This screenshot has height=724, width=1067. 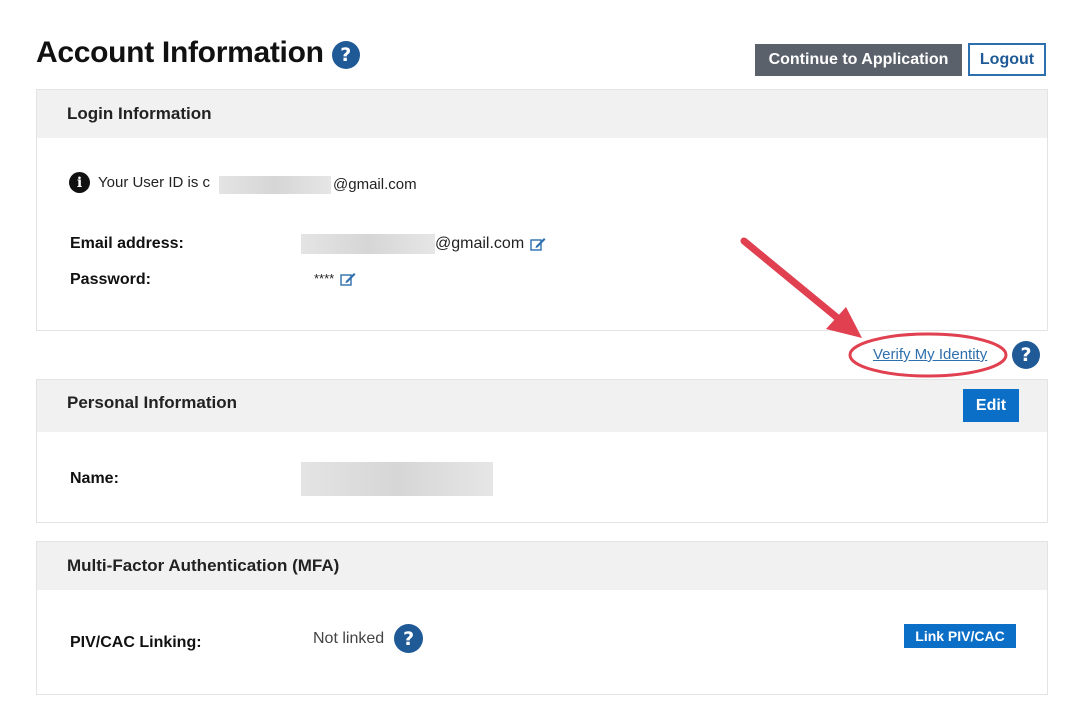 What do you see at coordinates (542, 406) in the screenshot?
I see `personal-information-header: Personal Information Edit` at bounding box center [542, 406].